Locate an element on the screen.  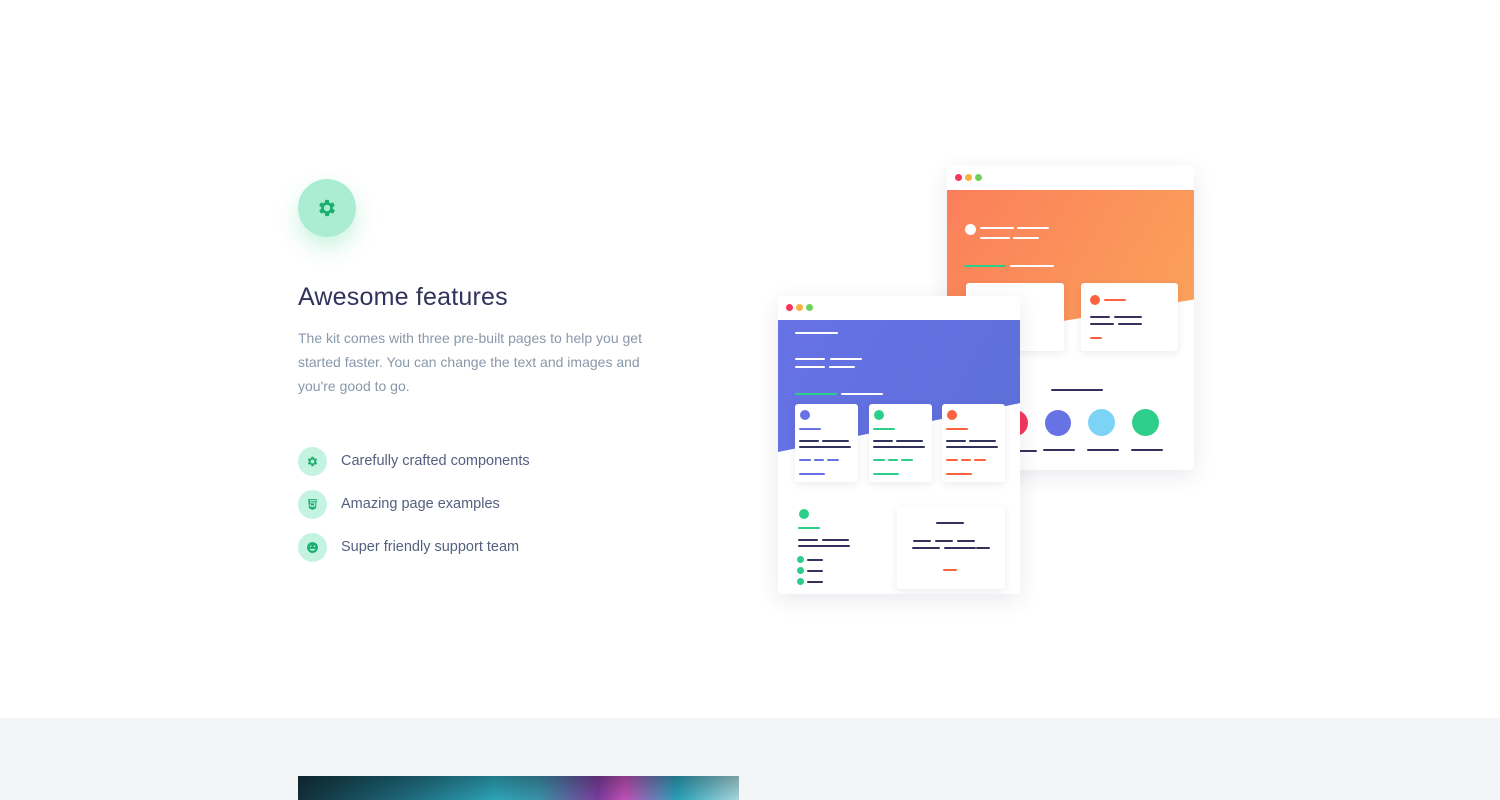
list-item-label: Super friendly support team is located at coordinates (430, 547).